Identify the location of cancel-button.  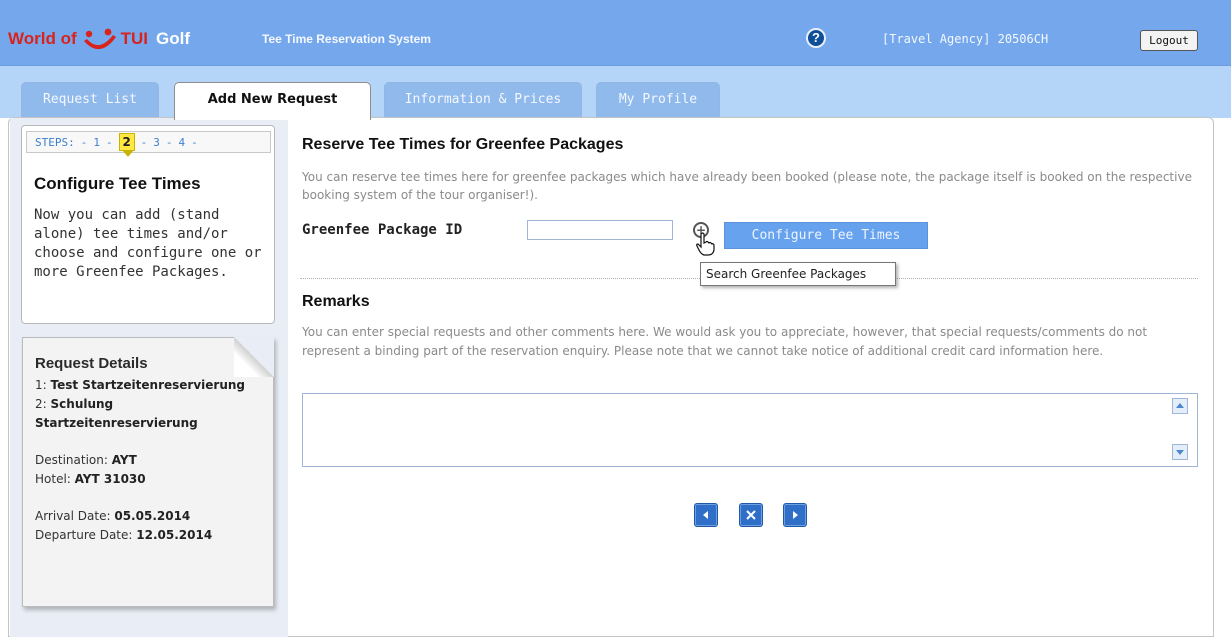
(751, 515).